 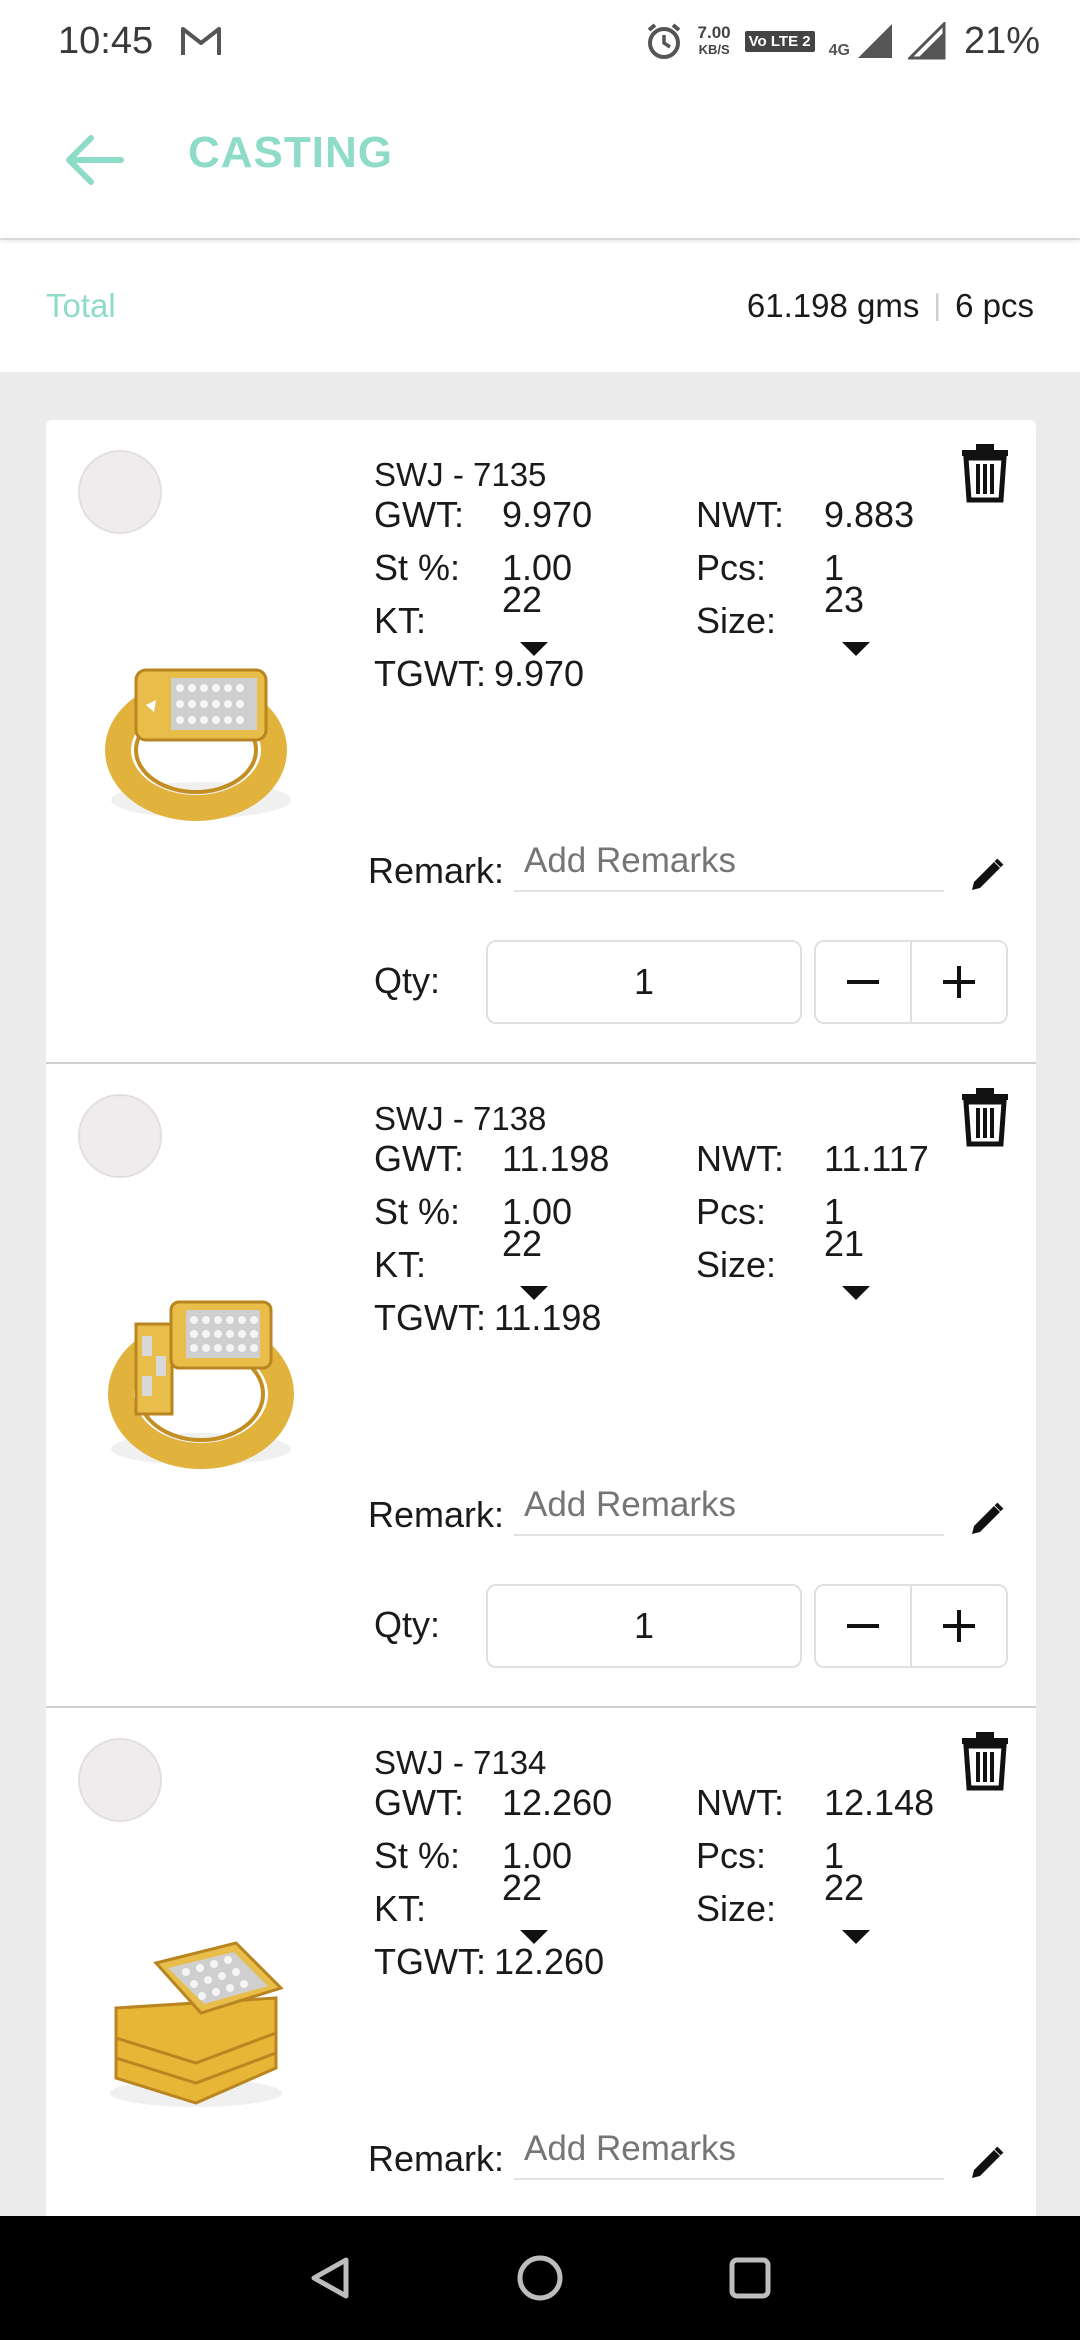 I want to click on quantity-stepper, so click(x=911, y=982).